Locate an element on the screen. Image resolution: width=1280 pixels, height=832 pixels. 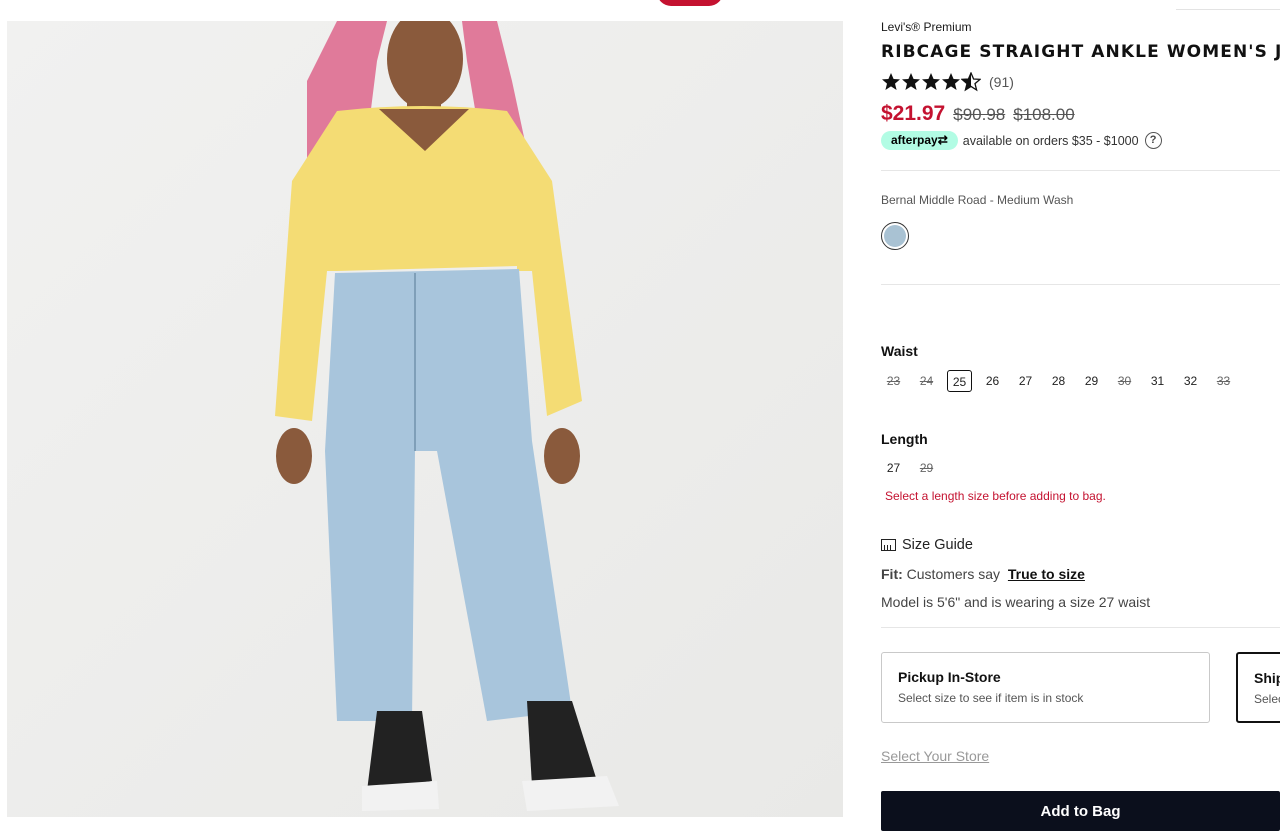
star-half-icon is located at coordinates (971, 82).